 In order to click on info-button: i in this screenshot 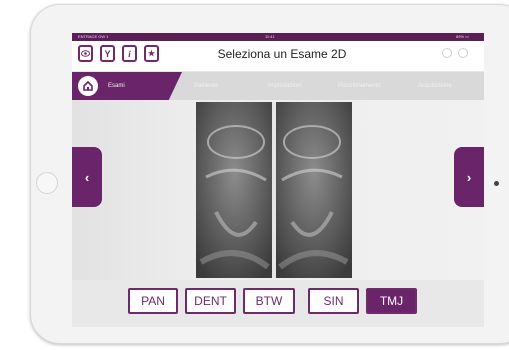, I will do `click(129, 53)`.